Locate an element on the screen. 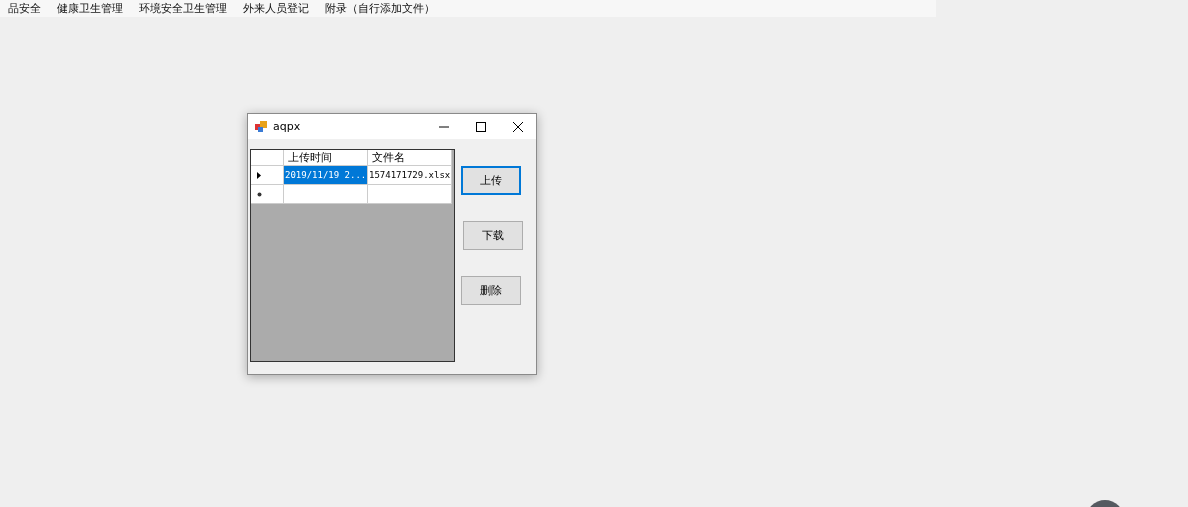 The height and width of the screenshot is (507, 1188). action-button: 上传 is located at coordinates (491, 180).